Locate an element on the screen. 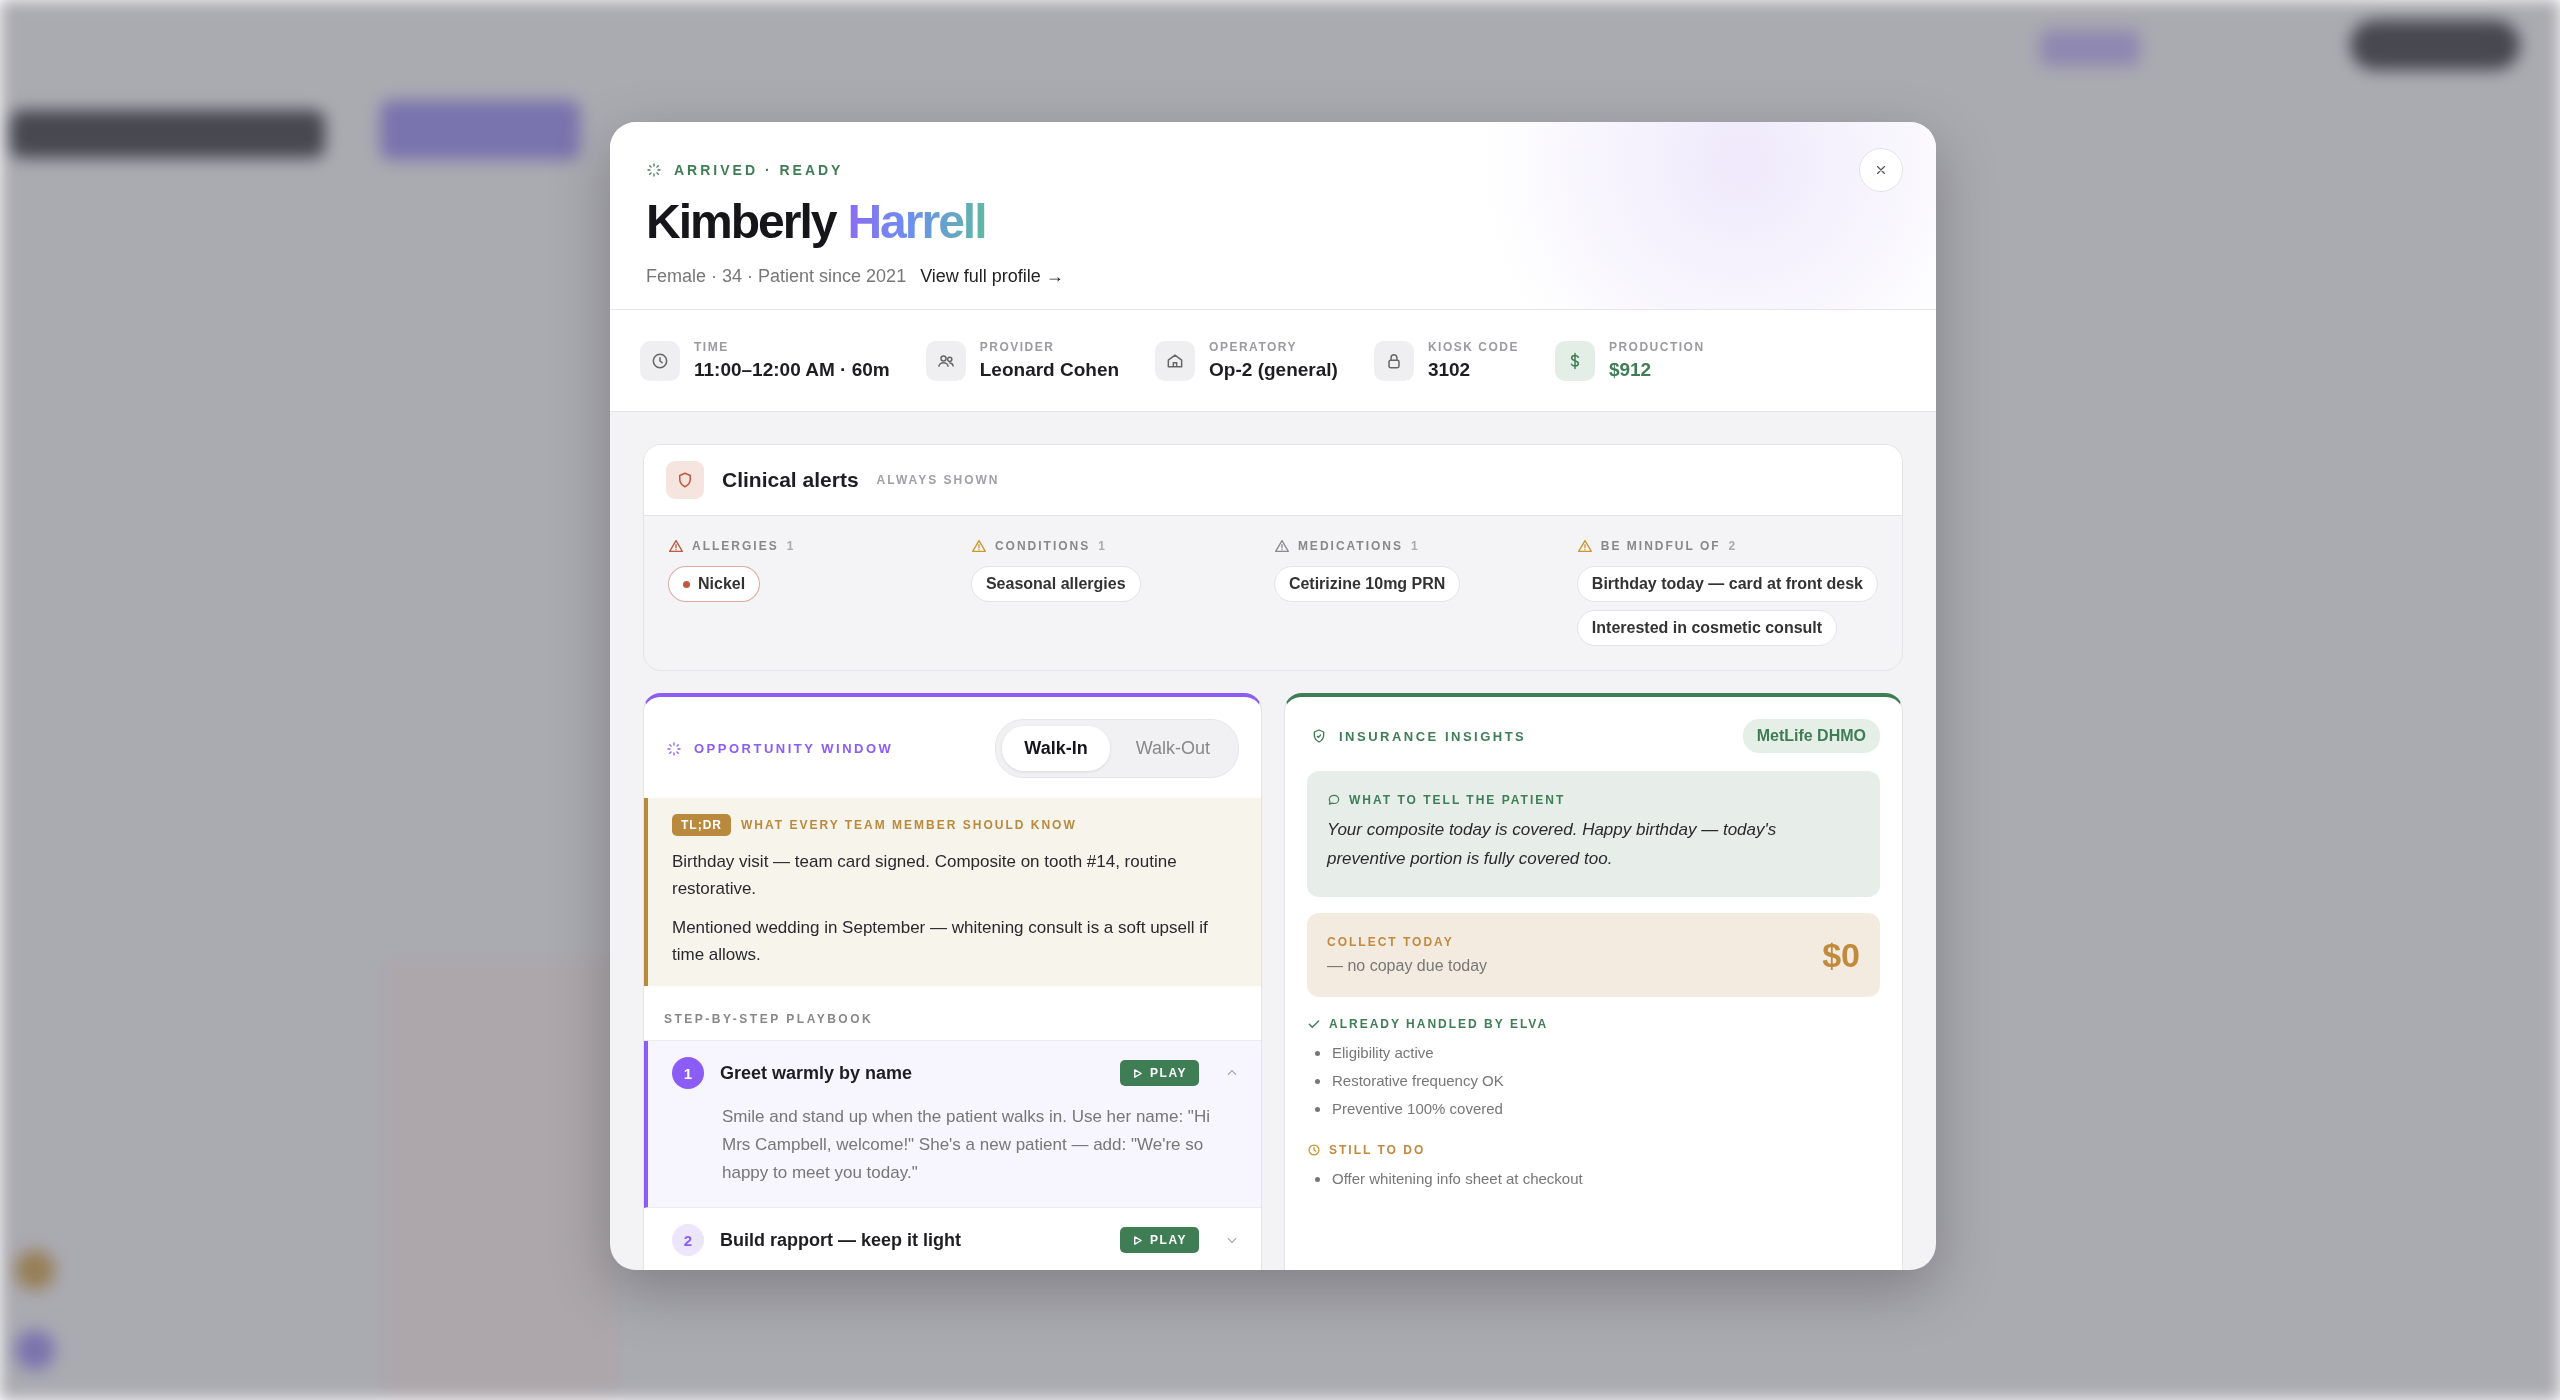 Image resolution: width=2560 pixels, height=1400 pixels. fact-label: KIOSK CODE is located at coordinates (1473, 347).